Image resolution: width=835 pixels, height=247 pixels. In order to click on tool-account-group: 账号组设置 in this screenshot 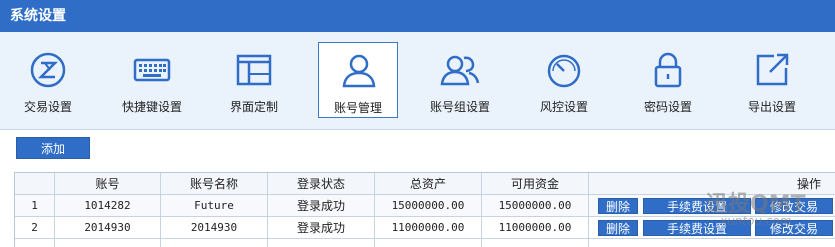, I will do `click(460, 80)`.